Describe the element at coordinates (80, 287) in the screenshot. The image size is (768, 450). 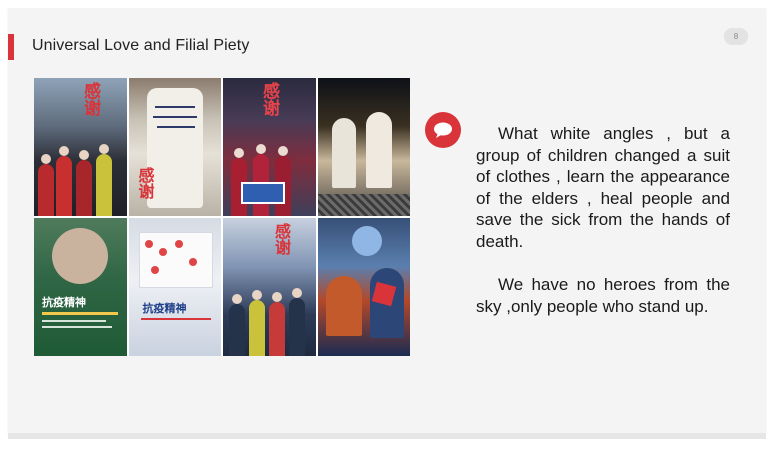
I see `collage-tile-5: 抗疫精神` at that location.